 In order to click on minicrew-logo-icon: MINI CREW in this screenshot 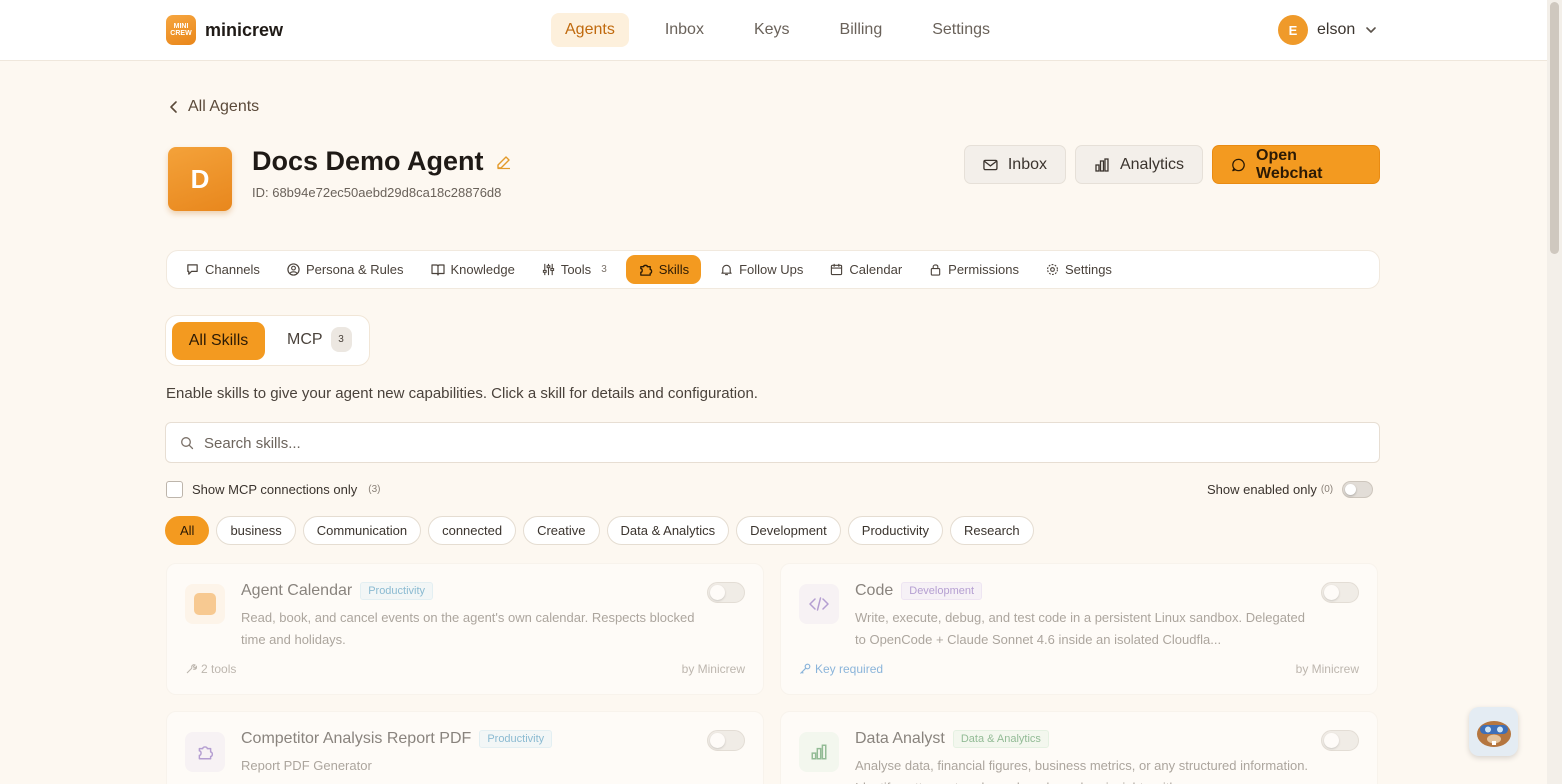, I will do `click(181, 30)`.